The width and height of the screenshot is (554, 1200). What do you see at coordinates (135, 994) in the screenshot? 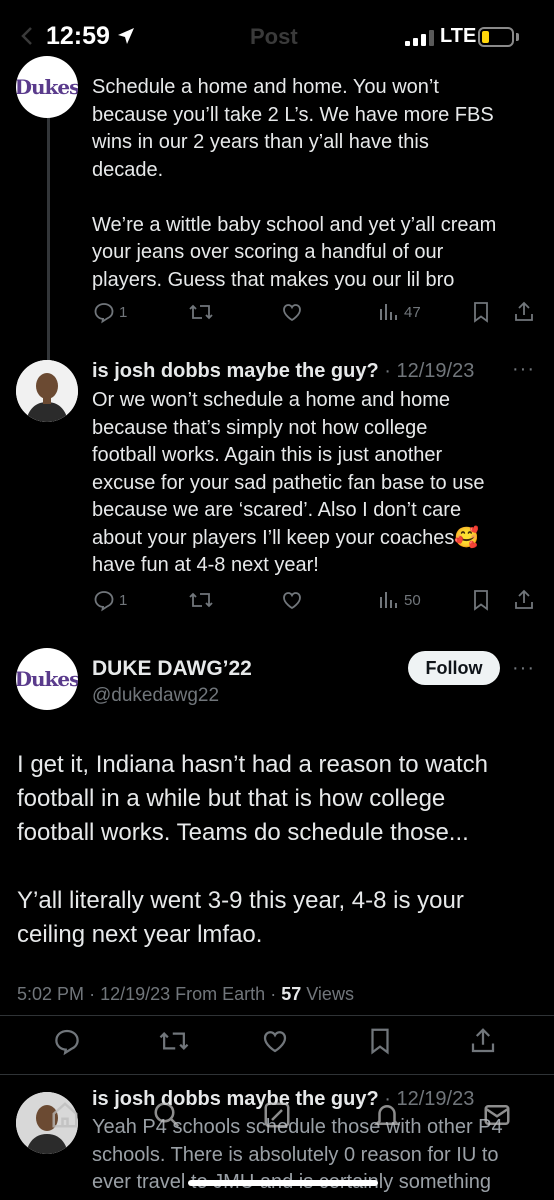
I see `post-date: 12/19/23` at bounding box center [135, 994].